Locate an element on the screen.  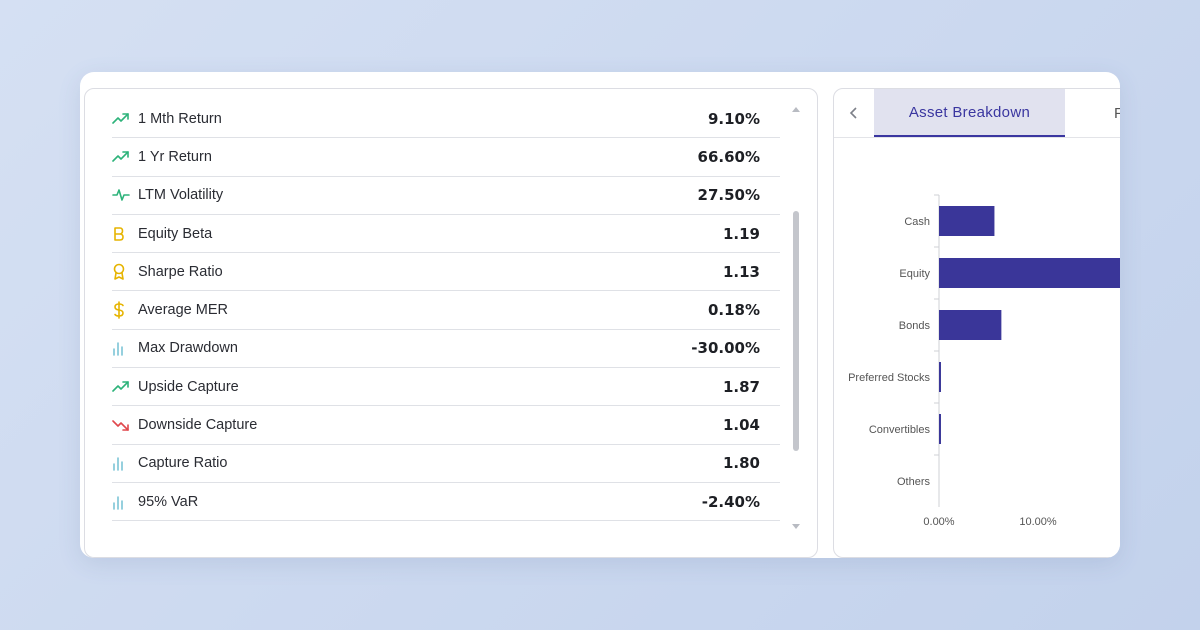
metric-row: 95% VaR -2.40% is located at coordinates (446, 502).